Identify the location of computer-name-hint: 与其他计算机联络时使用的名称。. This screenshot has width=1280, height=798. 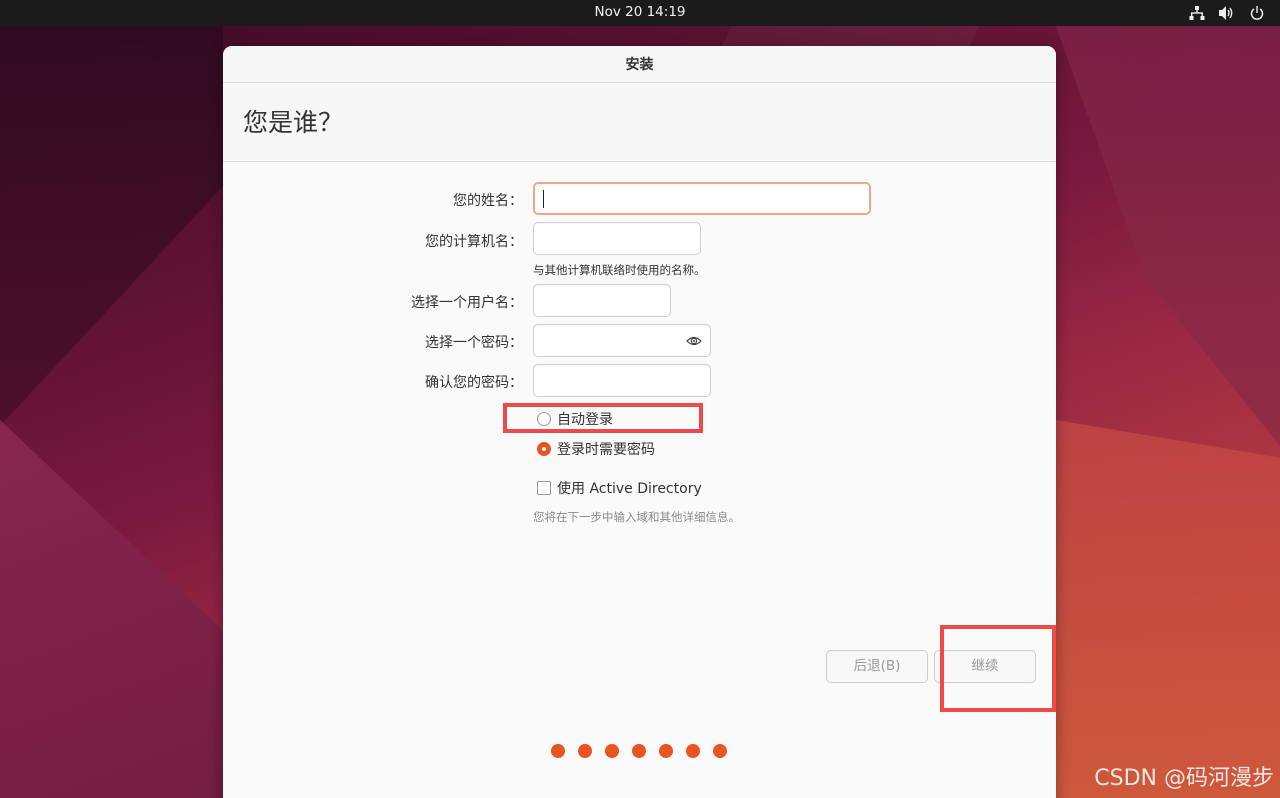
(619, 270).